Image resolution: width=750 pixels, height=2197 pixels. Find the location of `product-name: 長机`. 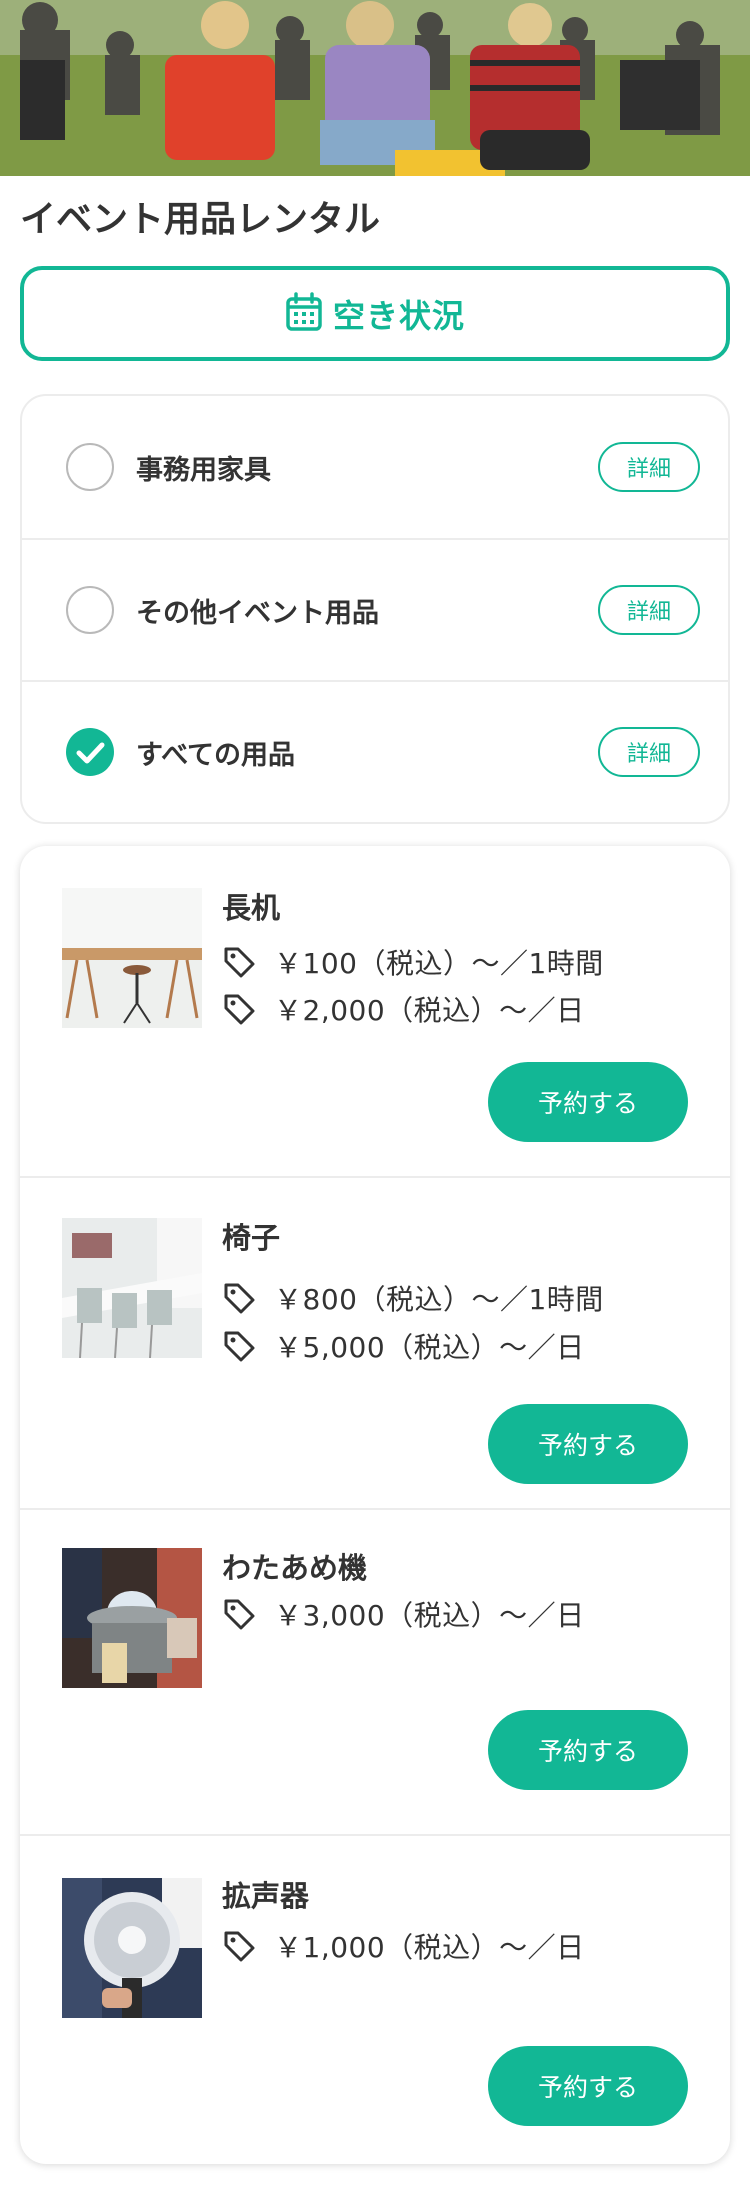

product-name: 長机 is located at coordinates (251, 908).